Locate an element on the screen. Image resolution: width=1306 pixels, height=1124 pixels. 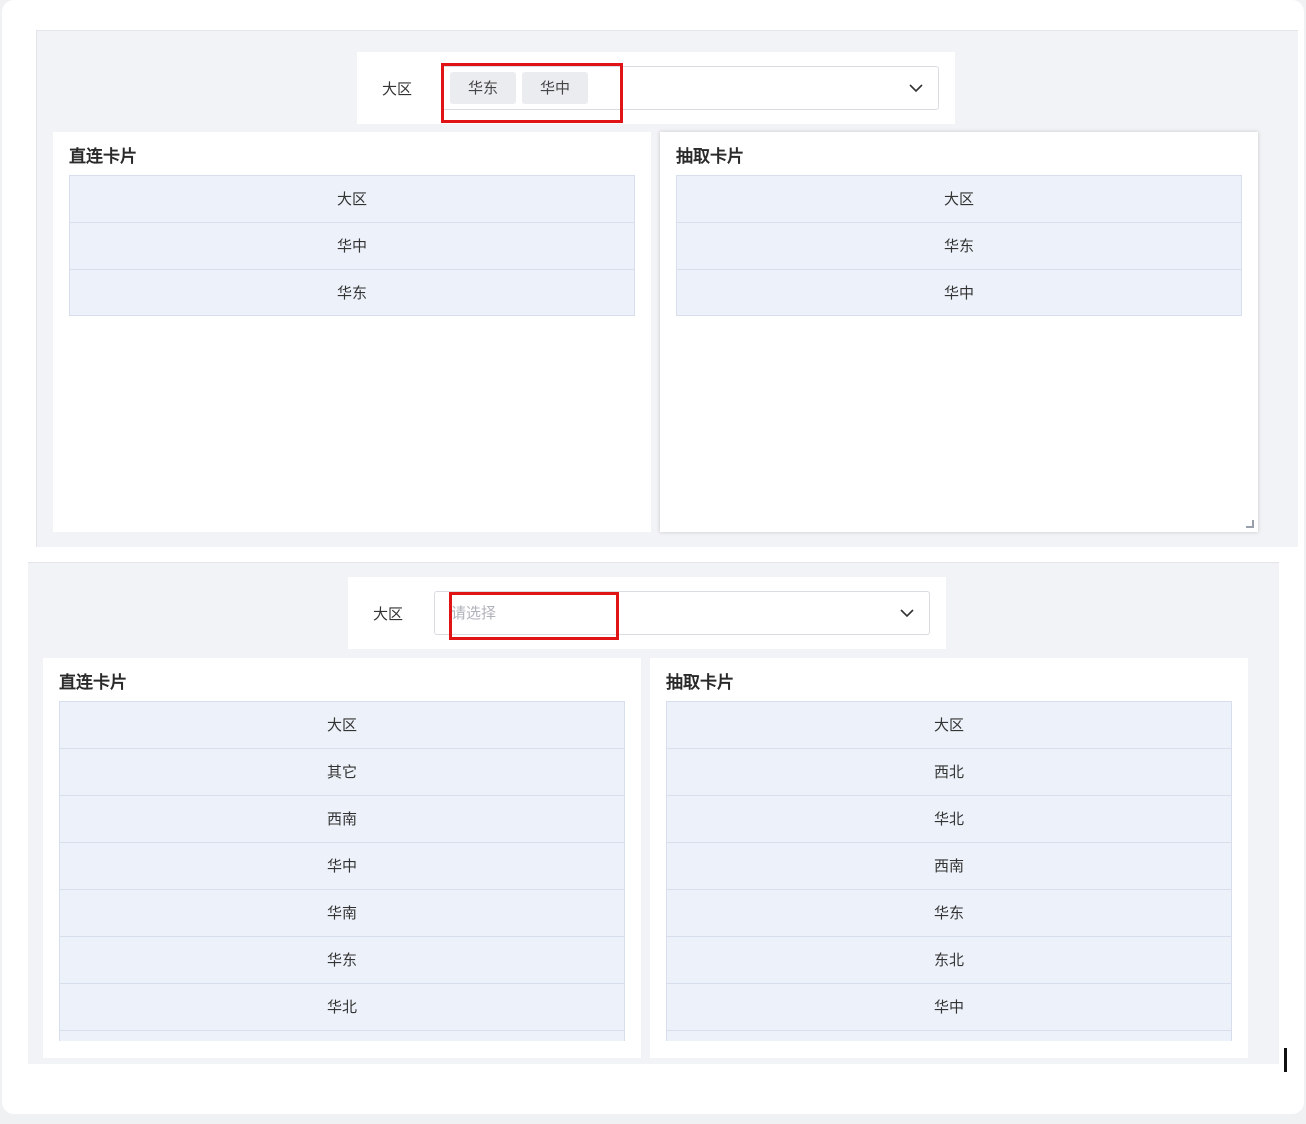
text-cursor-icon is located at coordinates (1285, 1060).